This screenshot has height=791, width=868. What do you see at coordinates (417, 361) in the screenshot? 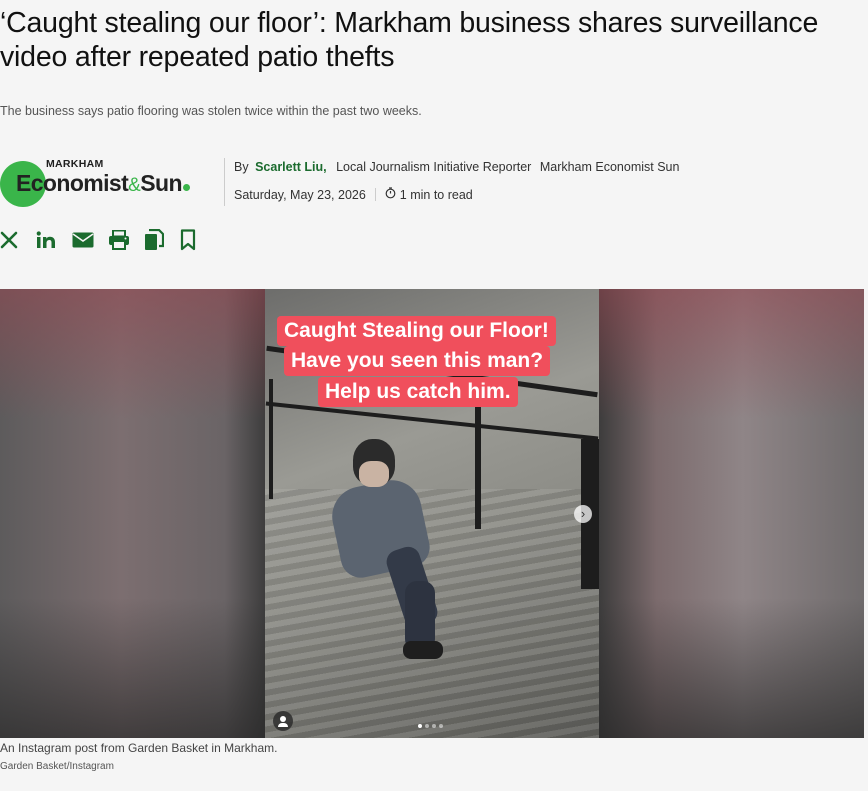
I see `banner-line-2: Have you seen this man?` at bounding box center [417, 361].